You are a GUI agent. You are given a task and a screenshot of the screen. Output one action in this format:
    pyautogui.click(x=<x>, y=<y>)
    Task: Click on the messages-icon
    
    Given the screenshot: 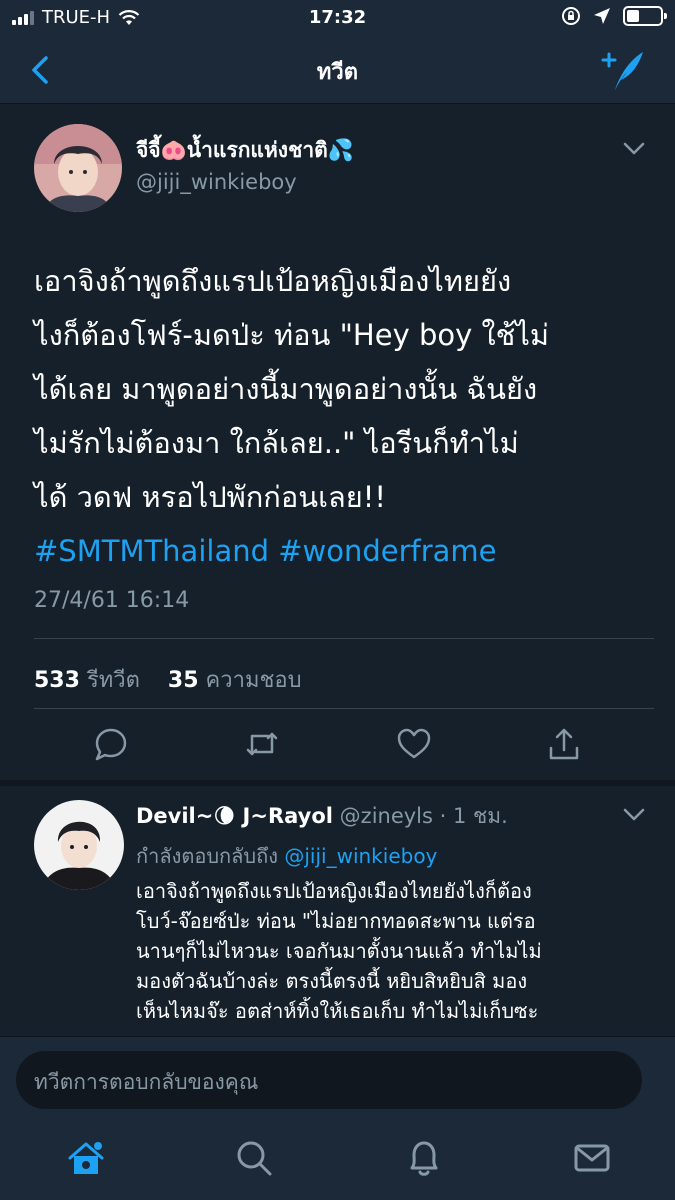 What is the action you would take?
    pyautogui.click(x=592, y=1158)
    